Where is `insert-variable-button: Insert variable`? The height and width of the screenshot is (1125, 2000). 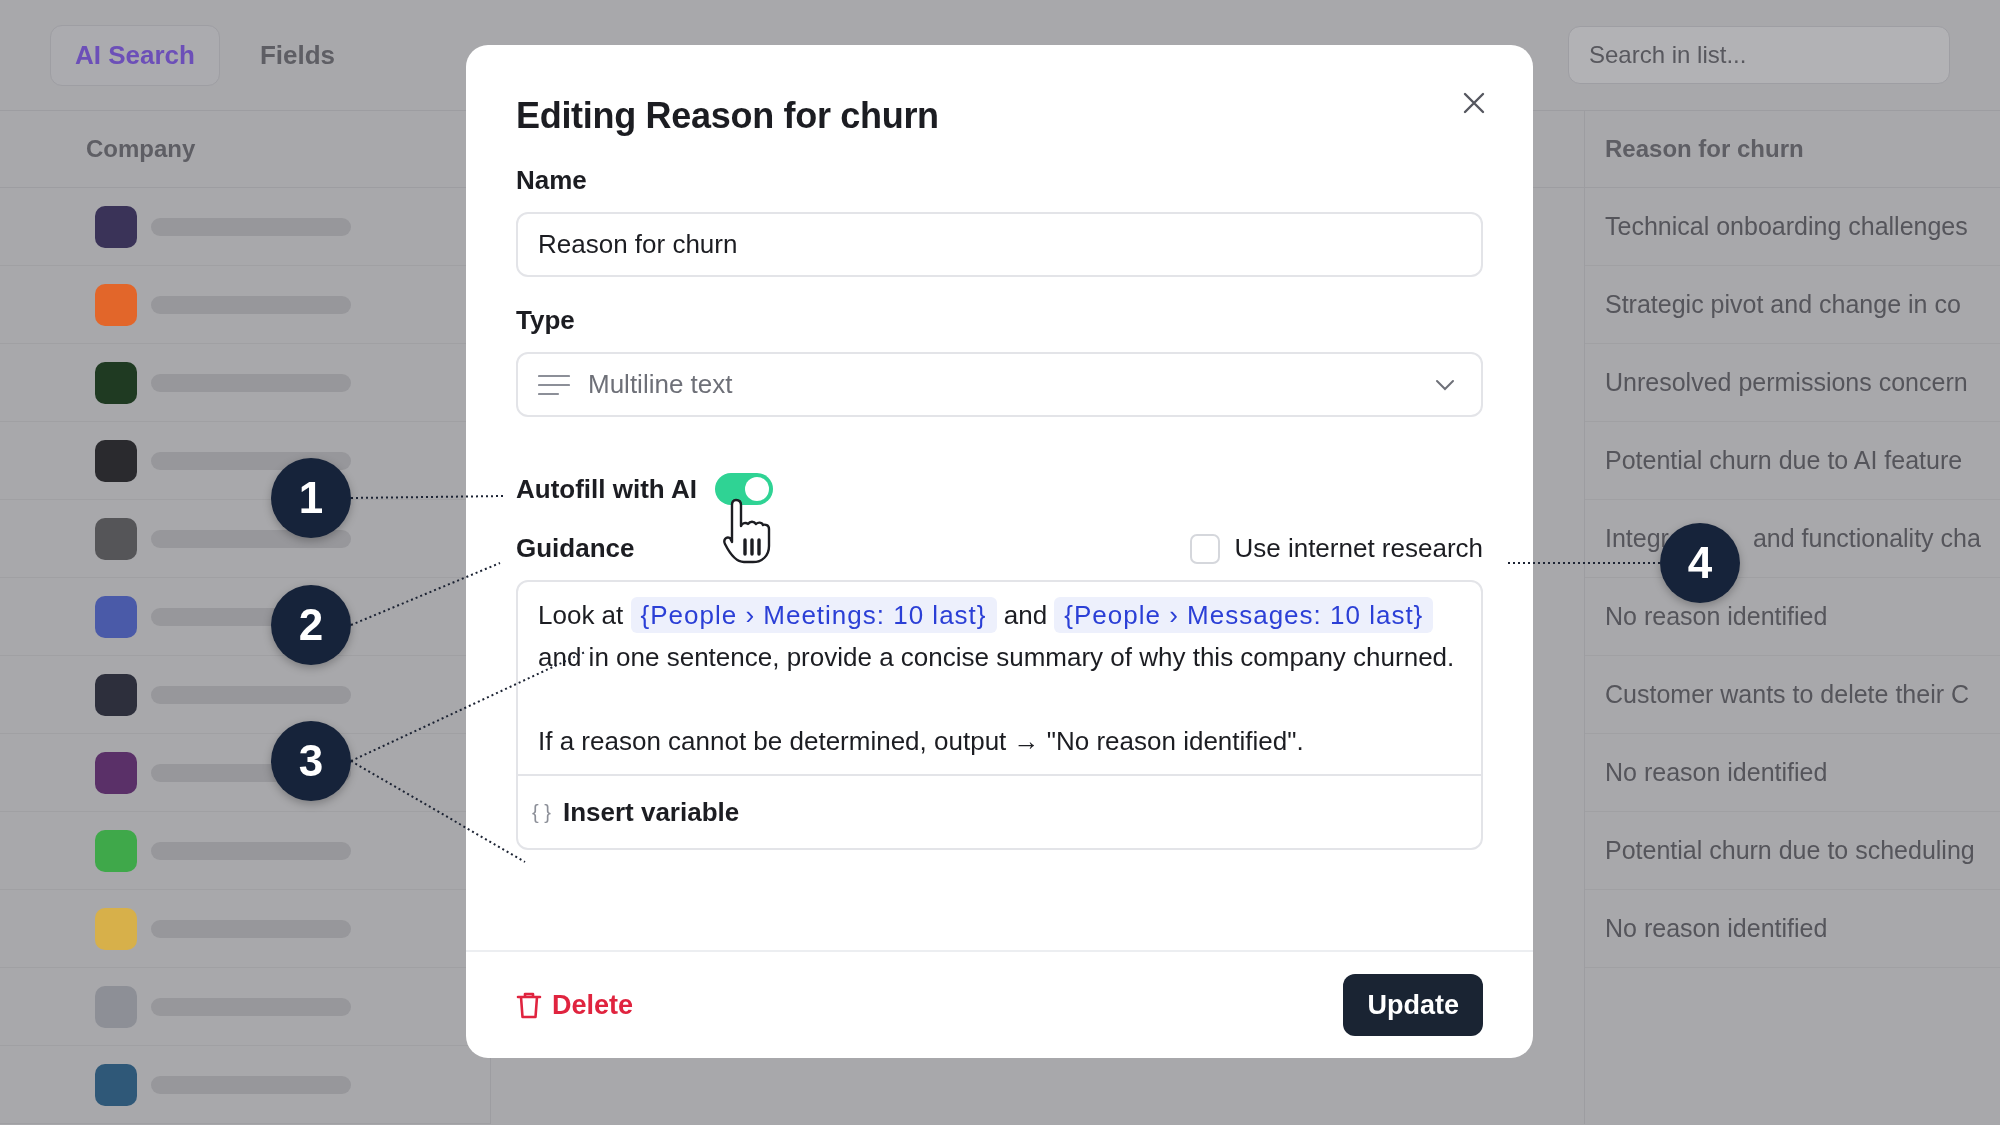
insert-variable-button: Insert variable is located at coordinates (651, 812).